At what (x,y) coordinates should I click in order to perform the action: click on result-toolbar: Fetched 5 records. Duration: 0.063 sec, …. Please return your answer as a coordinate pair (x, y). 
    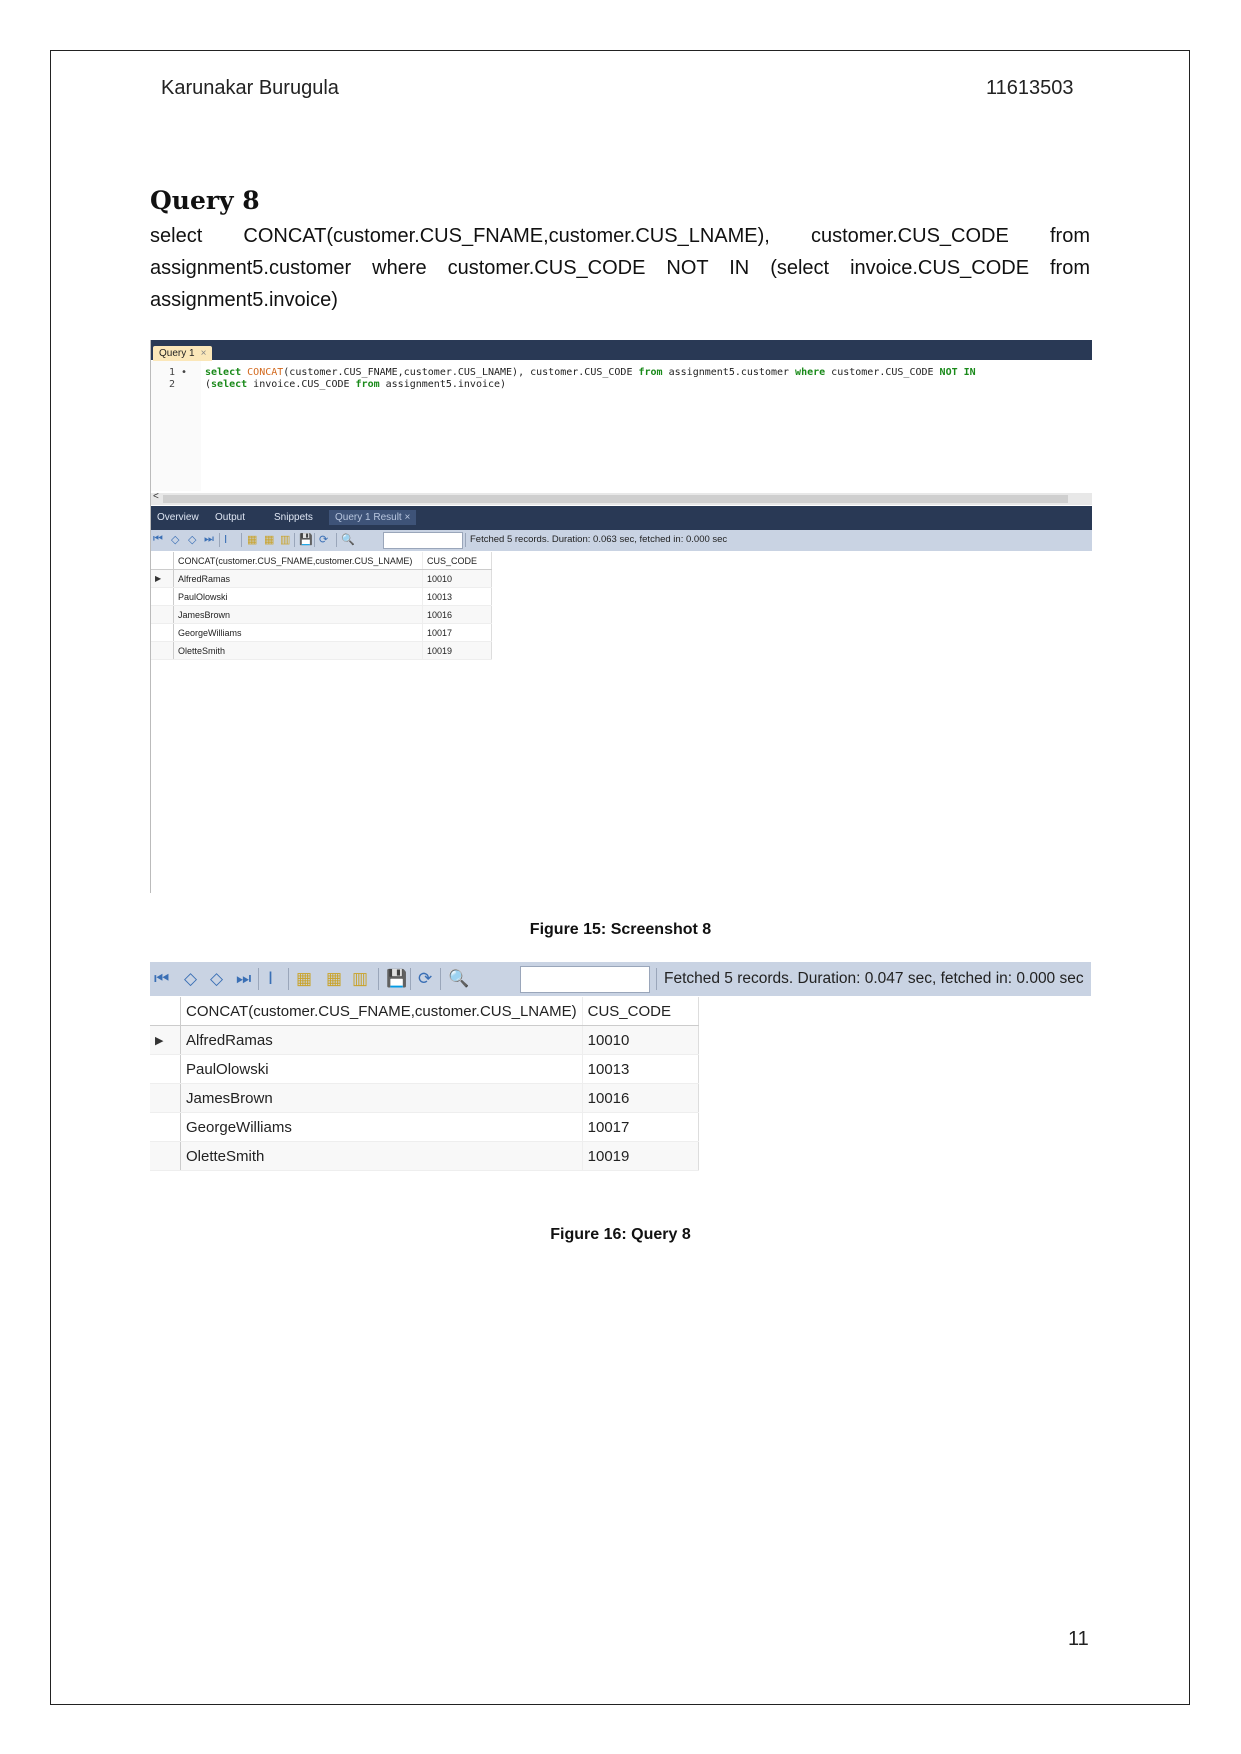
    Looking at the image, I should click on (621, 540).